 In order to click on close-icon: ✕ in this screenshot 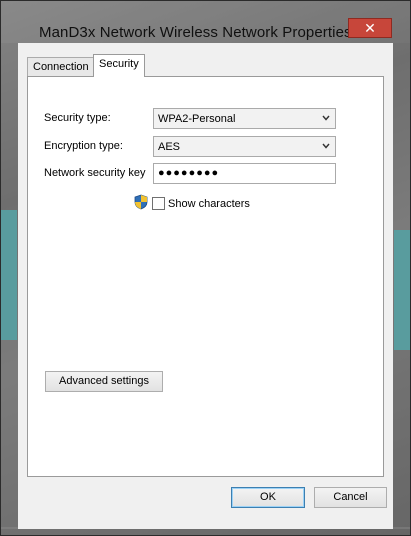, I will do `click(370, 28)`.